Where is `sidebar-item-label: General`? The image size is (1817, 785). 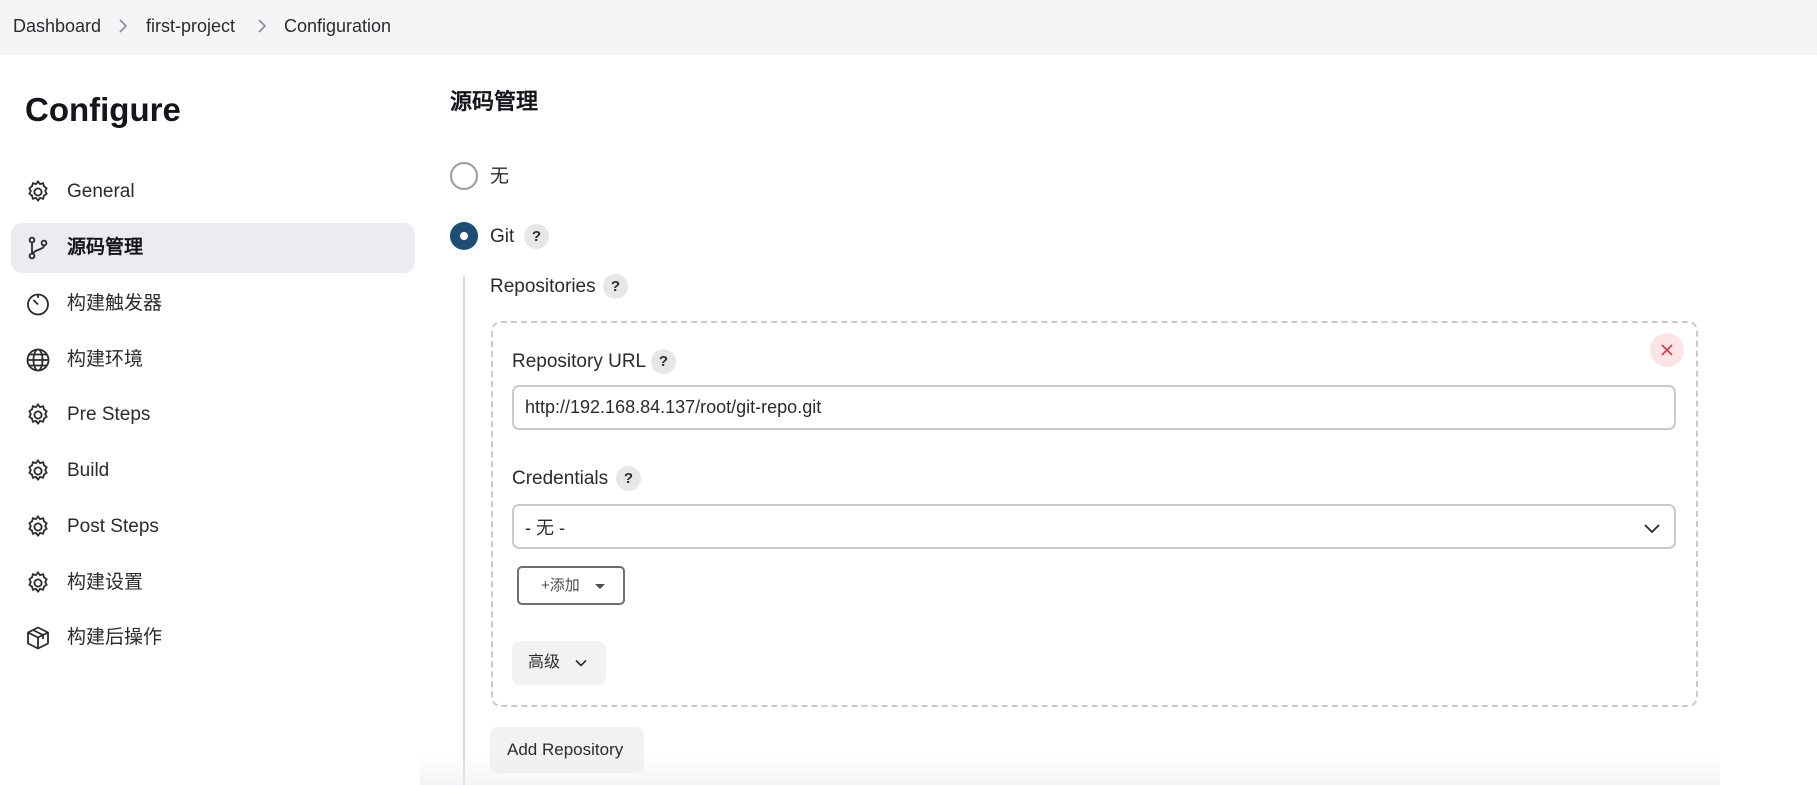 sidebar-item-label: General is located at coordinates (101, 191).